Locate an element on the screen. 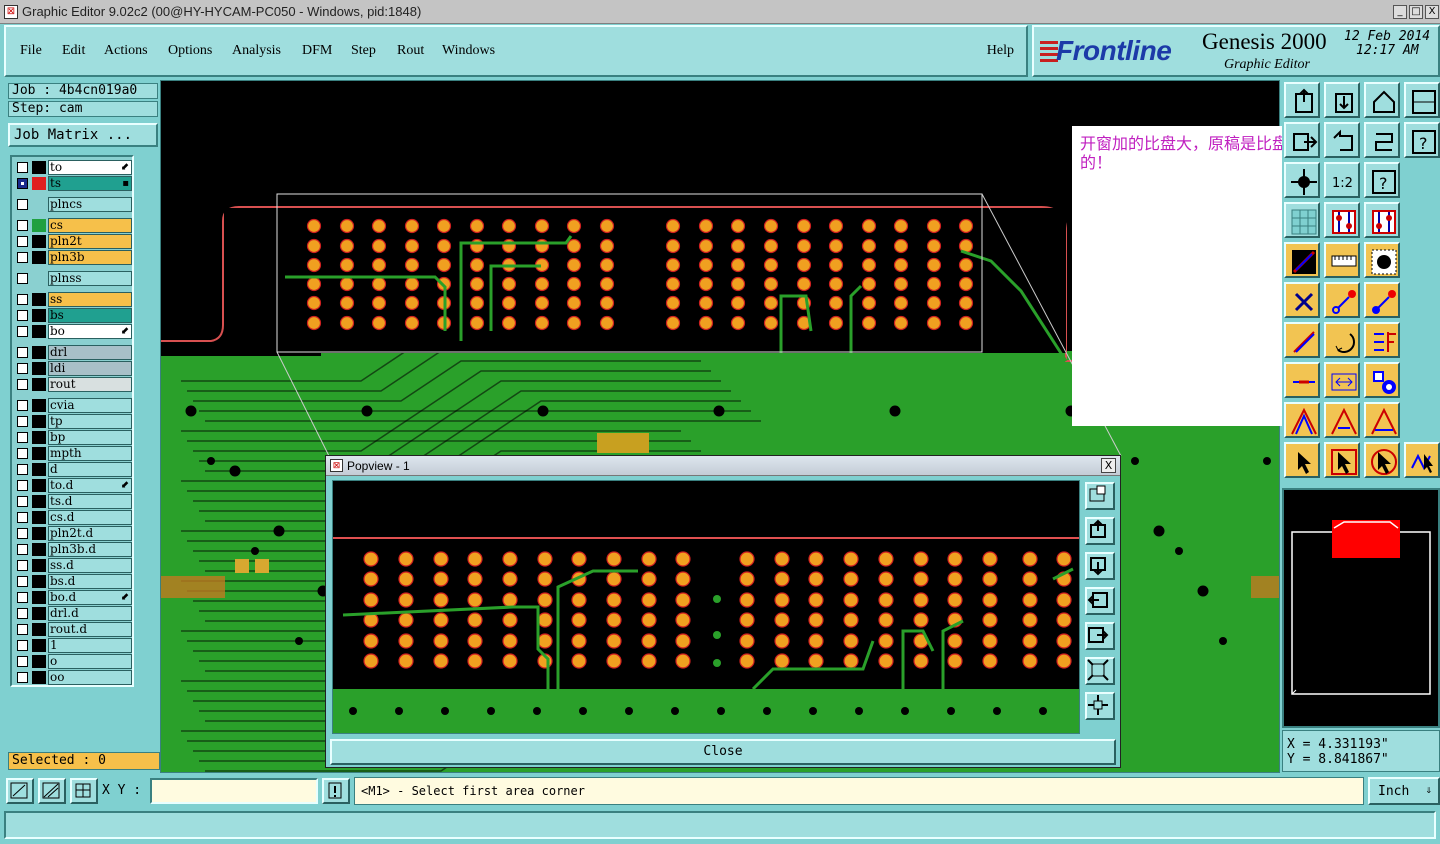  layer-name: rout.d is located at coordinates (90, 629).